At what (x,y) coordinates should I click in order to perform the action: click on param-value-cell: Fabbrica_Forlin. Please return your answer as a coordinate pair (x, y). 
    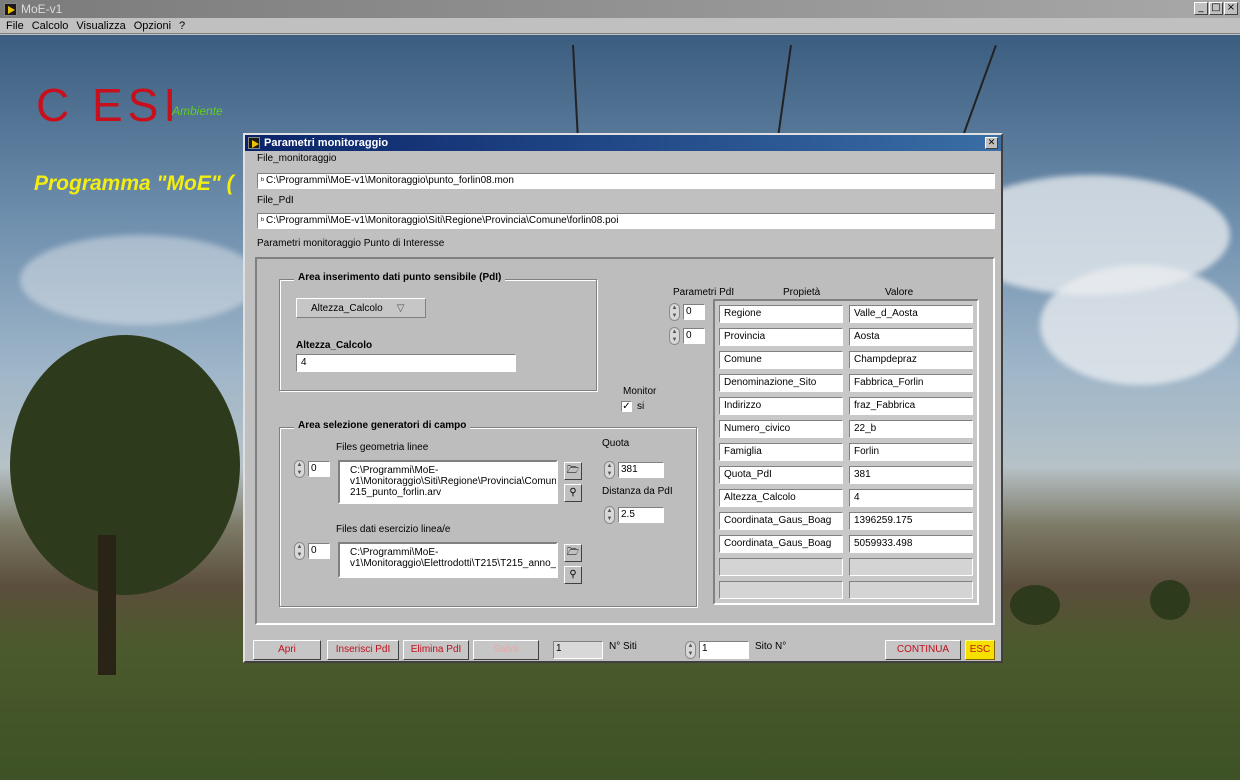
    Looking at the image, I should click on (911, 383).